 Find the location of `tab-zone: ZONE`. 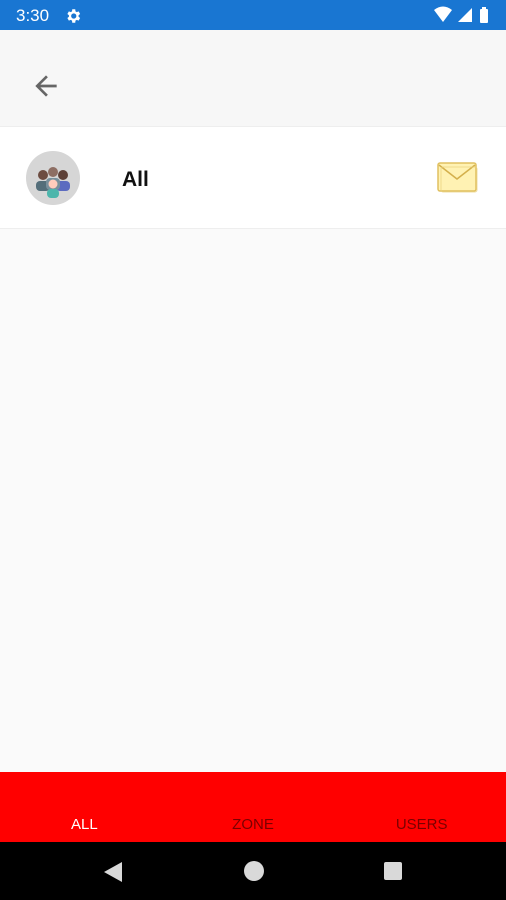

tab-zone: ZONE is located at coordinates (253, 807).